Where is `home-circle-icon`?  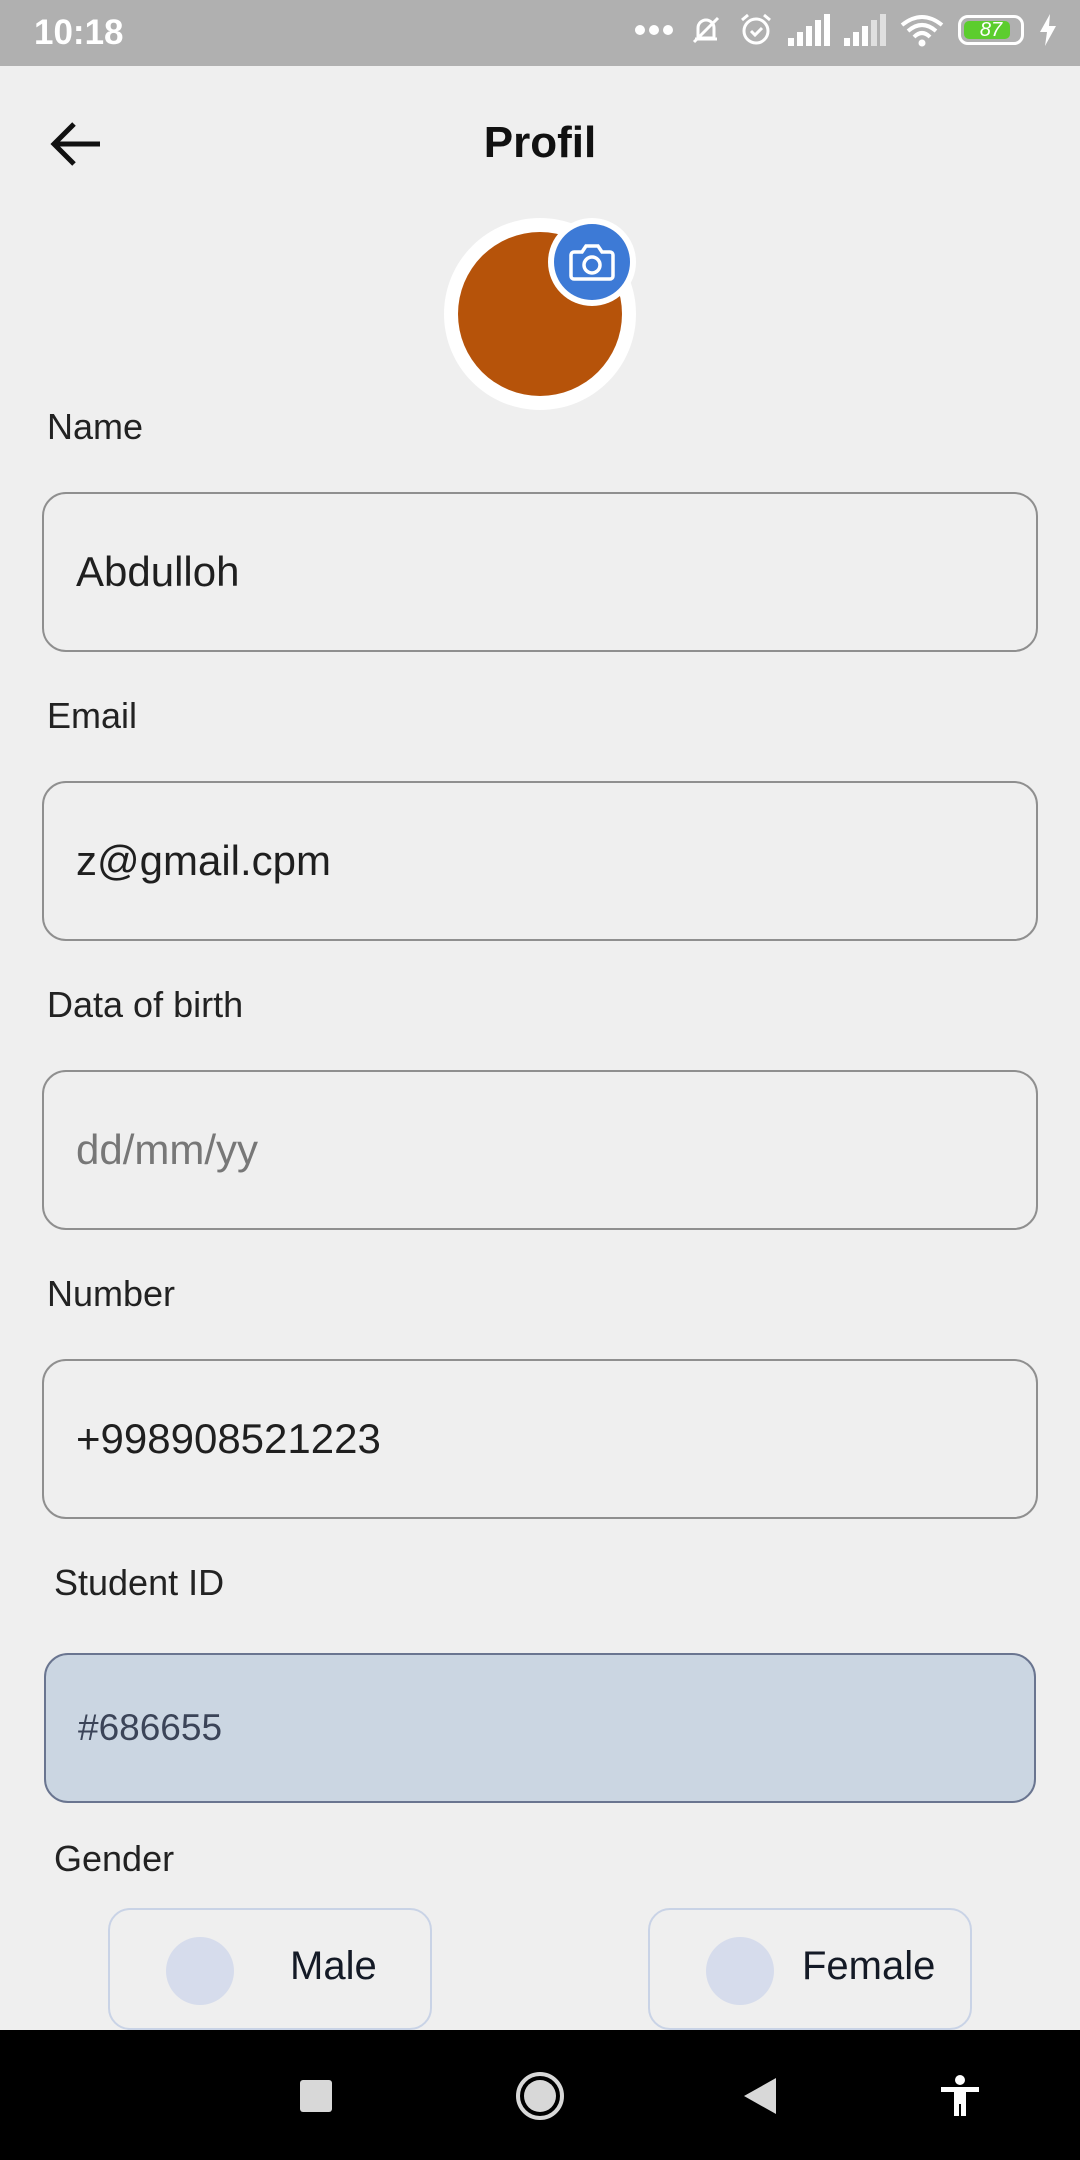
home-circle-icon is located at coordinates (540, 2096).